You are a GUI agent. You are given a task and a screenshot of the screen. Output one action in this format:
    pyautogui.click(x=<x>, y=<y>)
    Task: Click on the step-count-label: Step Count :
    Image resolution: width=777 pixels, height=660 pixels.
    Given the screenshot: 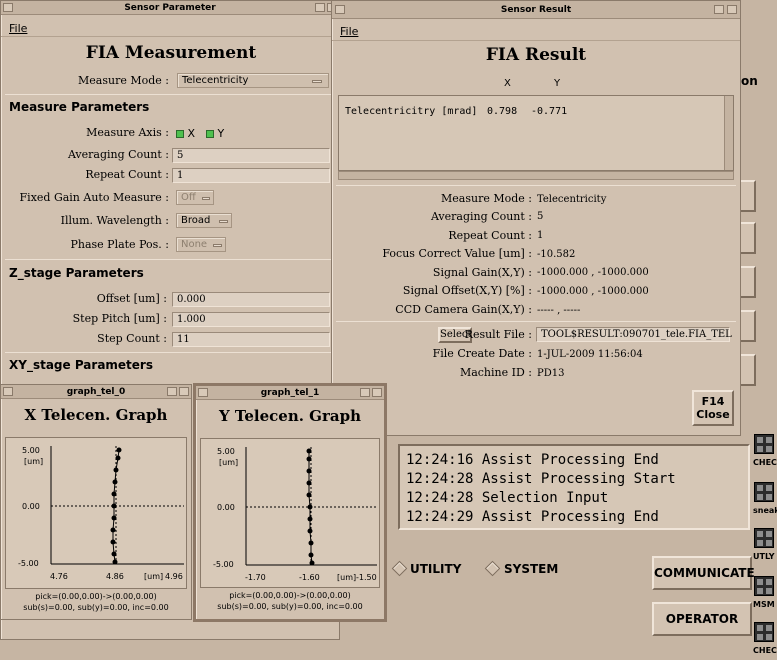 What is the action you would take?
    pyautogui.click(x=132, y=338)
    